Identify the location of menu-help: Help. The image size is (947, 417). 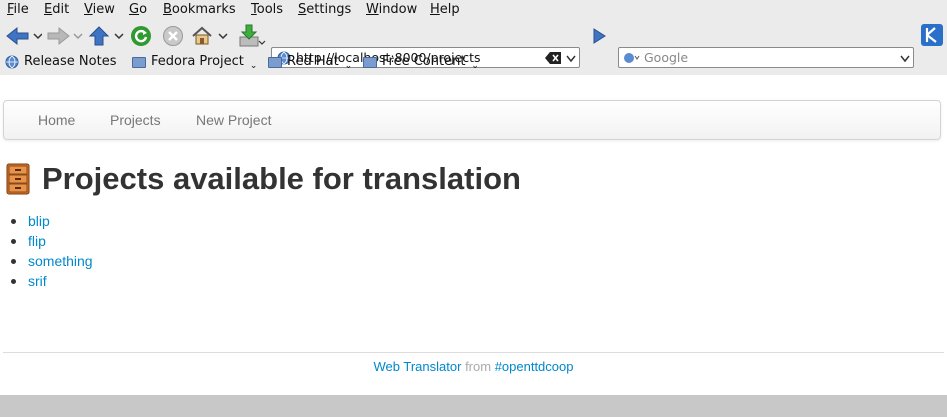
(445, 9).